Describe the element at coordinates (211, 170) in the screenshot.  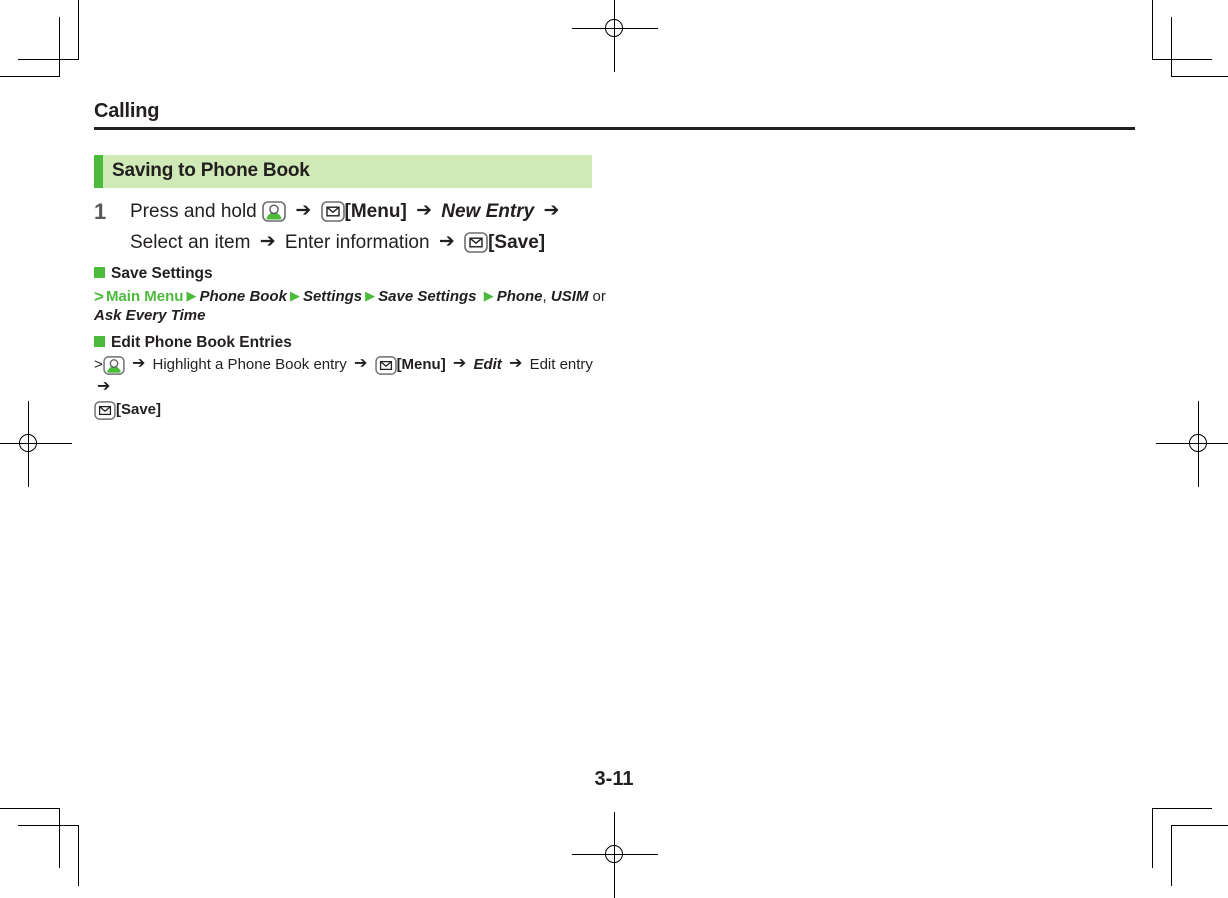
I see `section-title: Saving to Phone Book` at that location.